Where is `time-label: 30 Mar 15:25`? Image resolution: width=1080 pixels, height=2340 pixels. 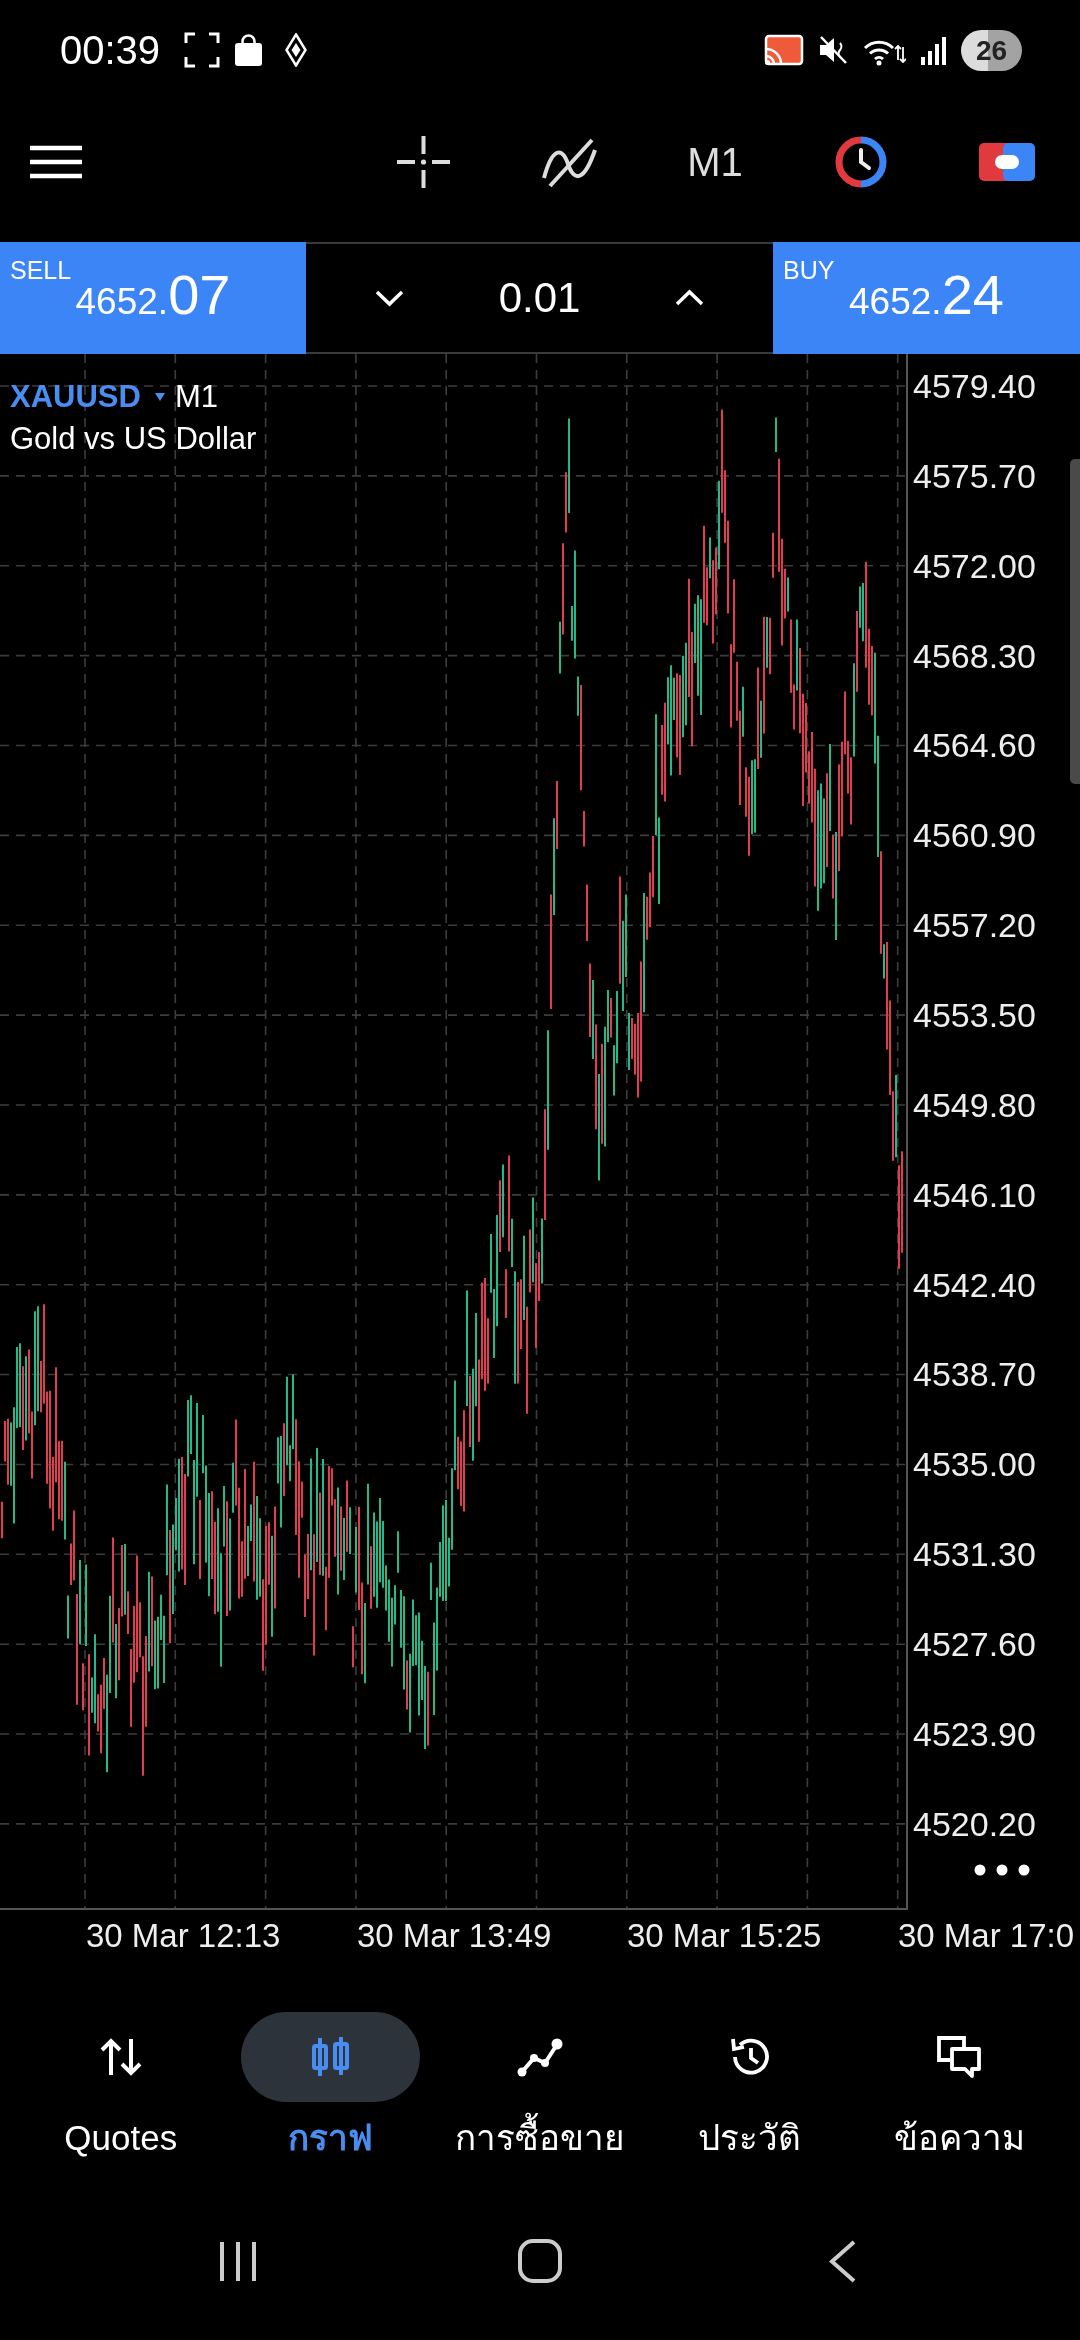
time-label: 30 Mar 15:25 is located at coordinates (724, 1936).